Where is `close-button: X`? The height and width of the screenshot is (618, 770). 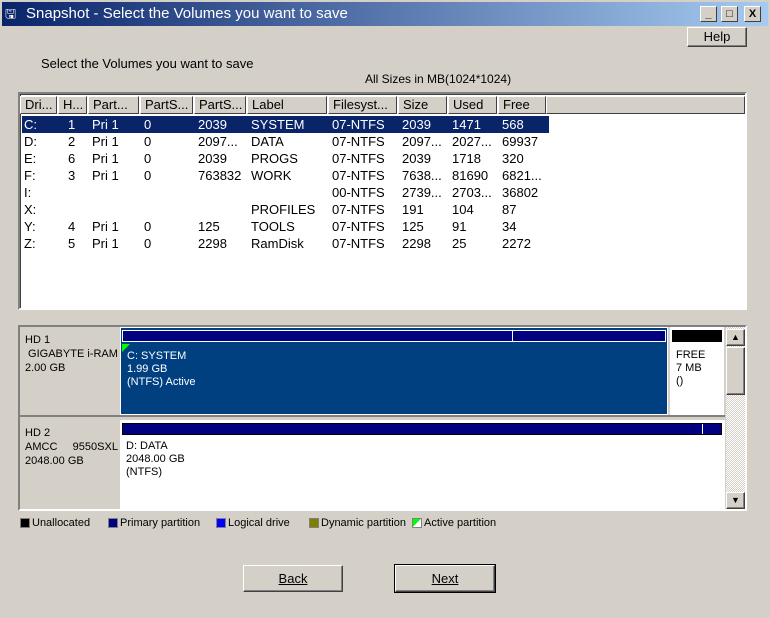 close-button: X is located at coordinates (752, 14).